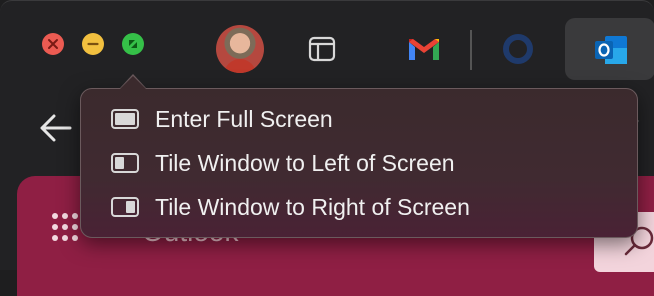 Image resolution: width=654 pixels, height=296 pixels. I want to click on tile-left-icon, so click(125, 163).